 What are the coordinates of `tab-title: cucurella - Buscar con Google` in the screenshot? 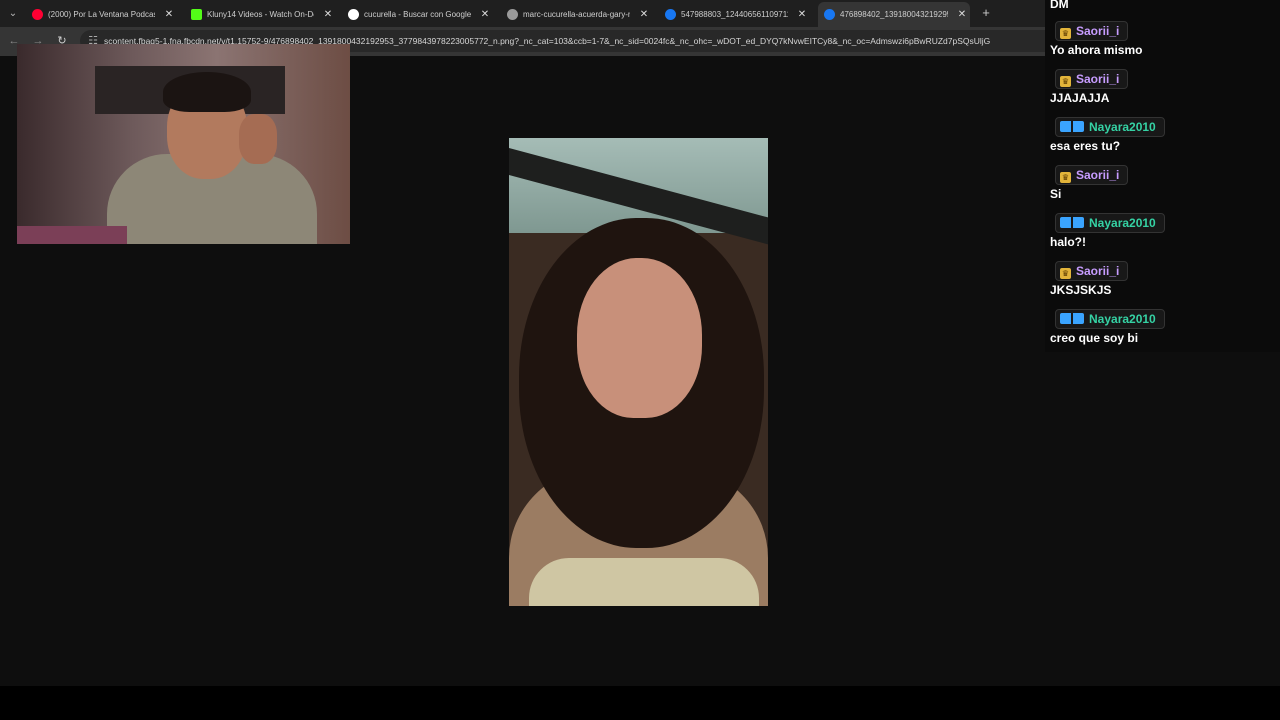 It's located at (417, 14).